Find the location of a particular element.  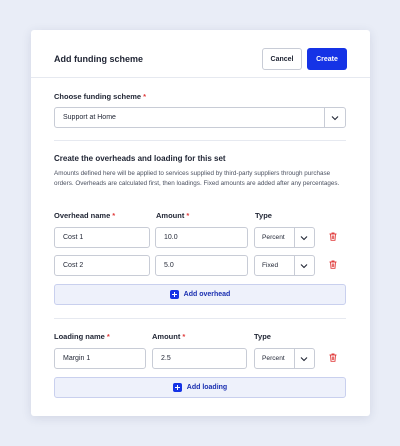

loading-amount-input: 2.5 is located at coordinates (199, 358).